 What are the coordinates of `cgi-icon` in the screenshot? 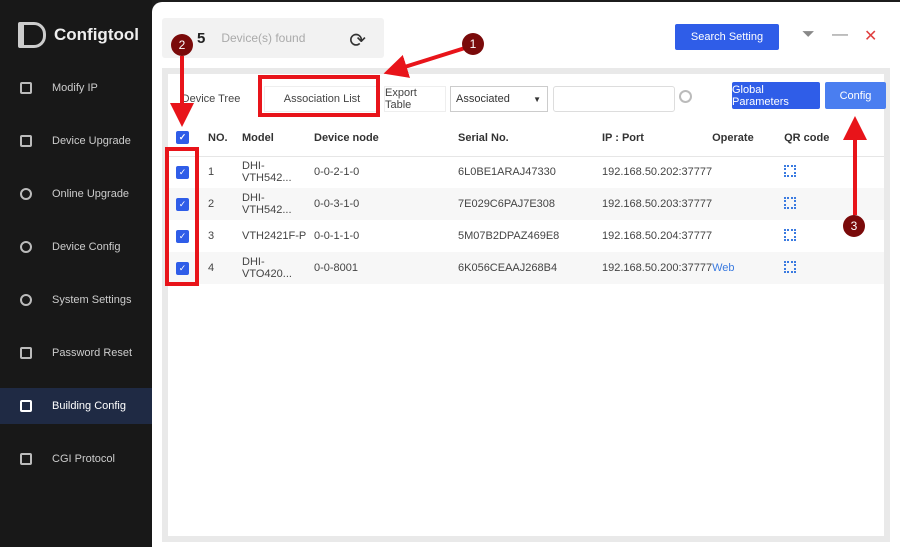 It's located at (26, 459).